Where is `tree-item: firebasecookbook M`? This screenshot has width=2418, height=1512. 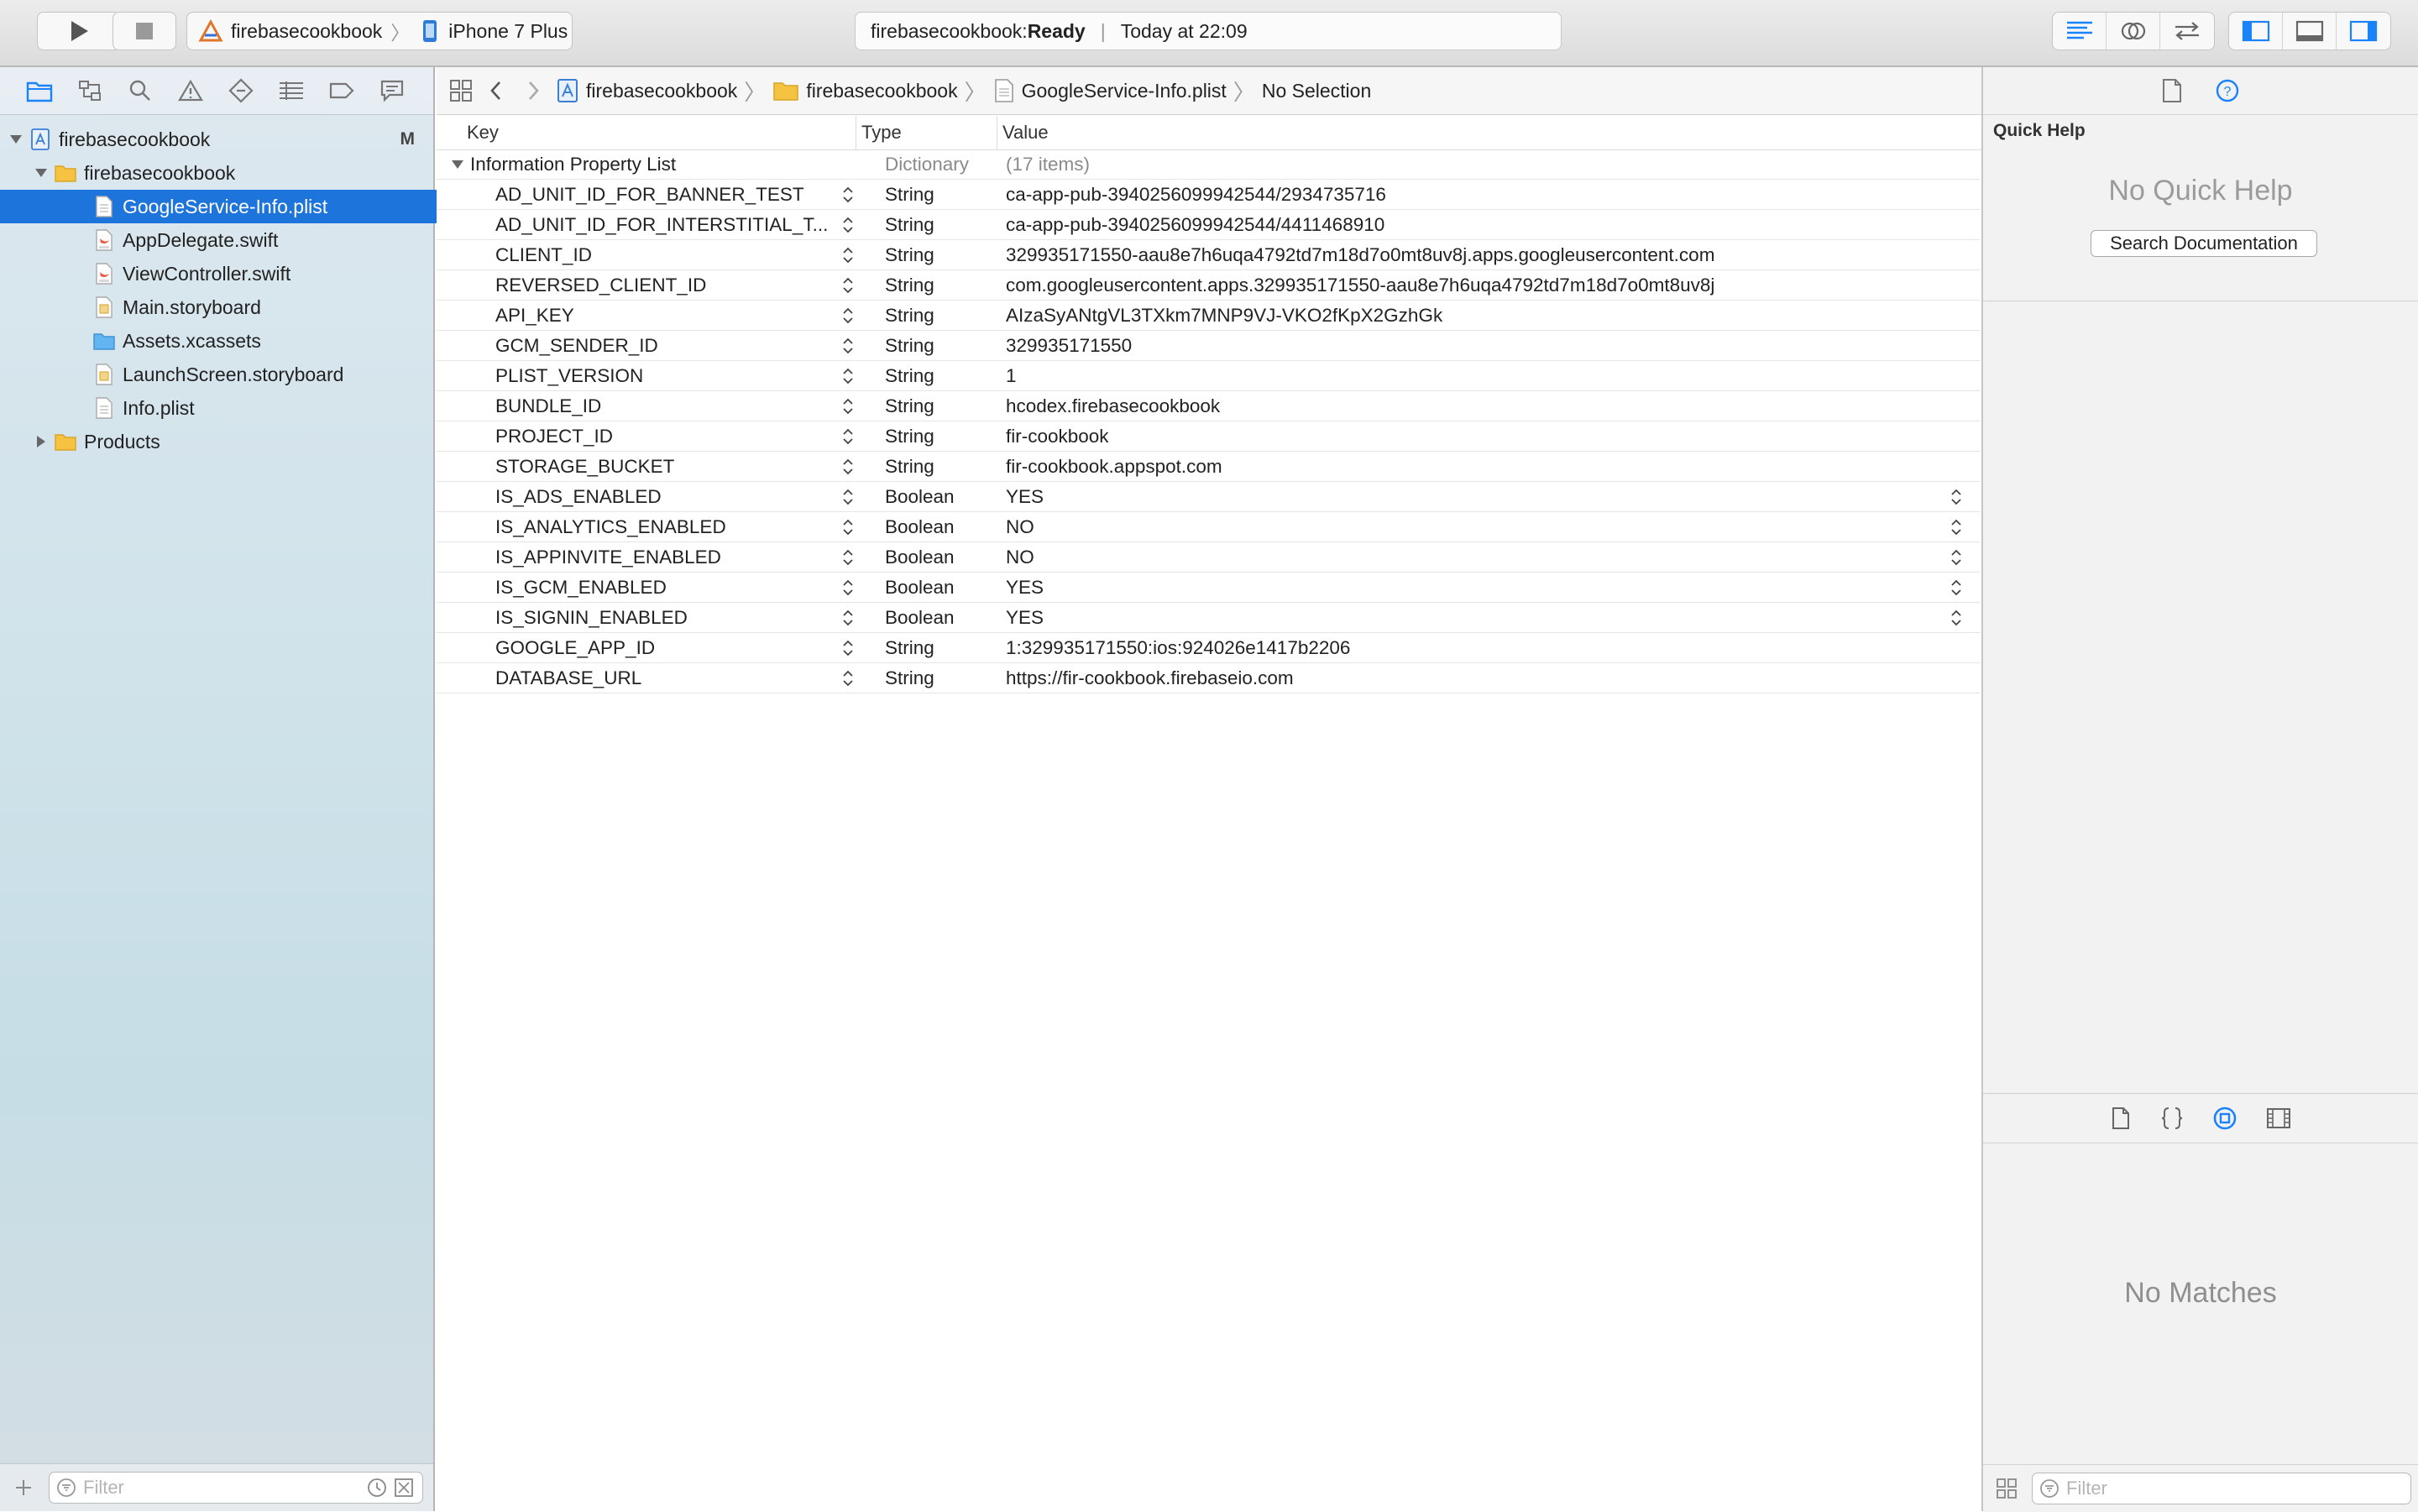
tree-item: firebasecookbook M is located at coordinates (220, 139).